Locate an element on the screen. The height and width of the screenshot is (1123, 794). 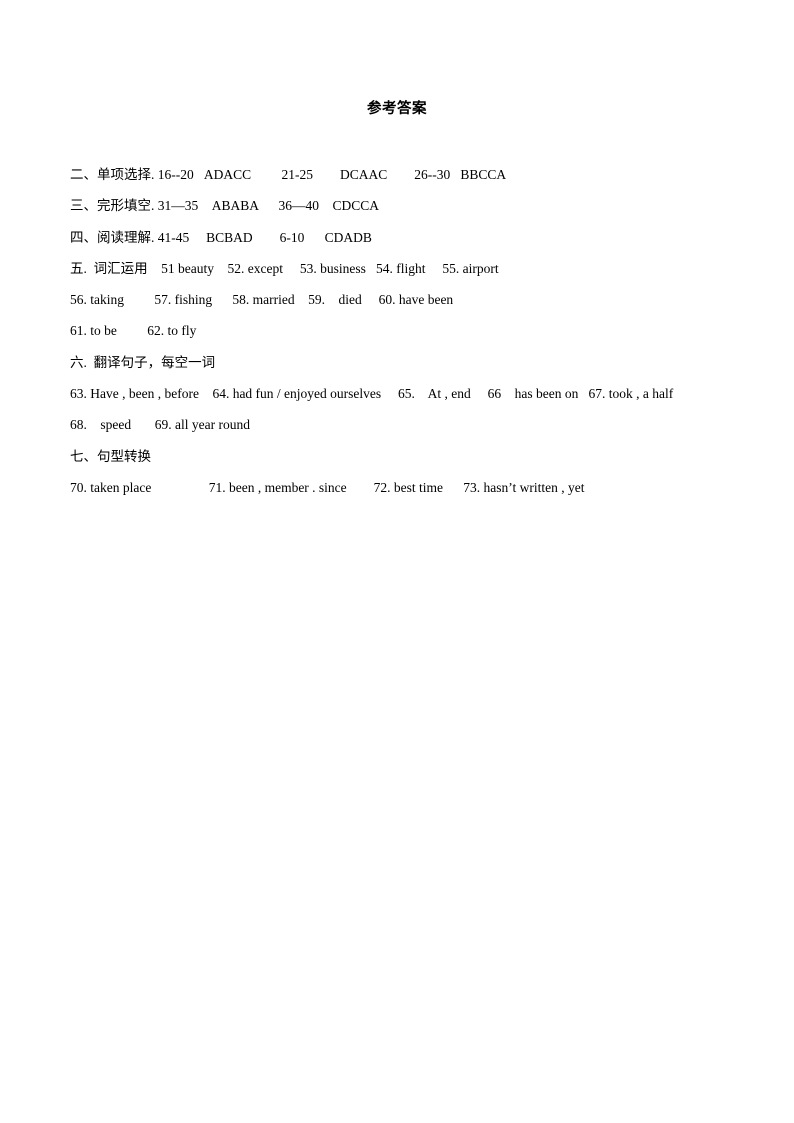
answer-line-translation-2: 68. speed 69. all year round is located at coordinates (160, 425).